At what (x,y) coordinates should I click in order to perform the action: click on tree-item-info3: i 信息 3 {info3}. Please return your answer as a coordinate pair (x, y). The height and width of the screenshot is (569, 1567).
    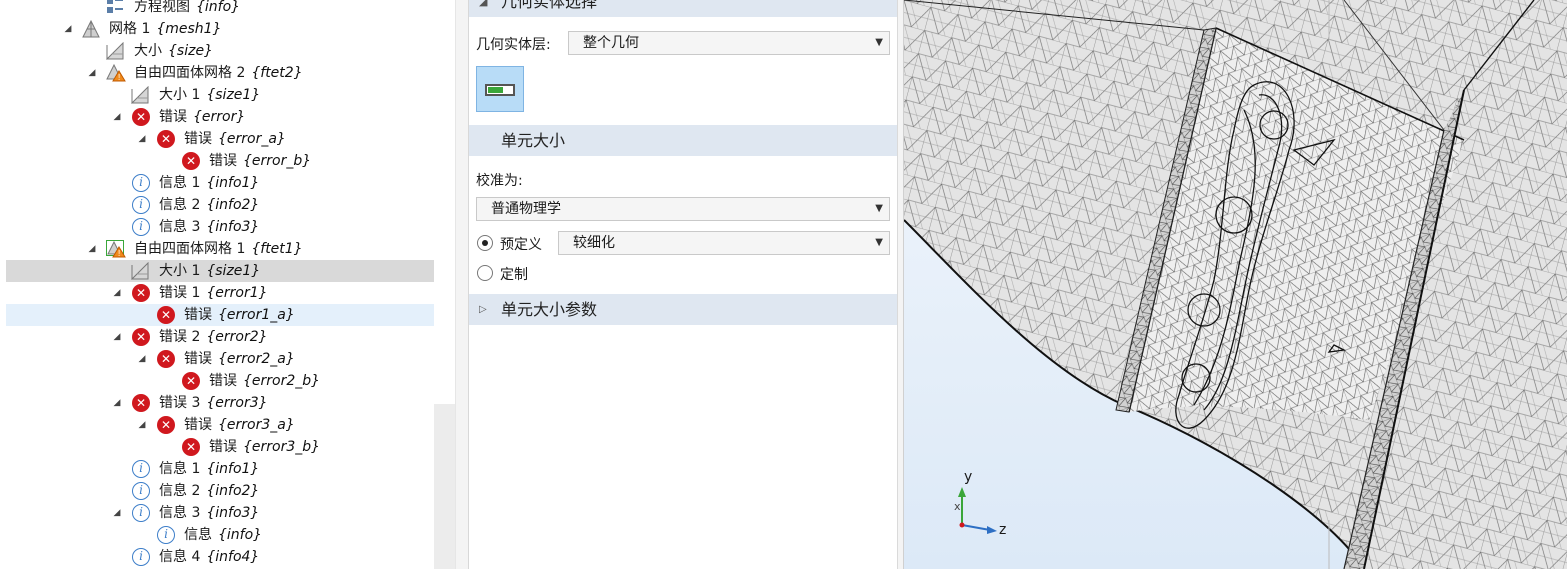
    Looking at the image, I should click on (220, 227).